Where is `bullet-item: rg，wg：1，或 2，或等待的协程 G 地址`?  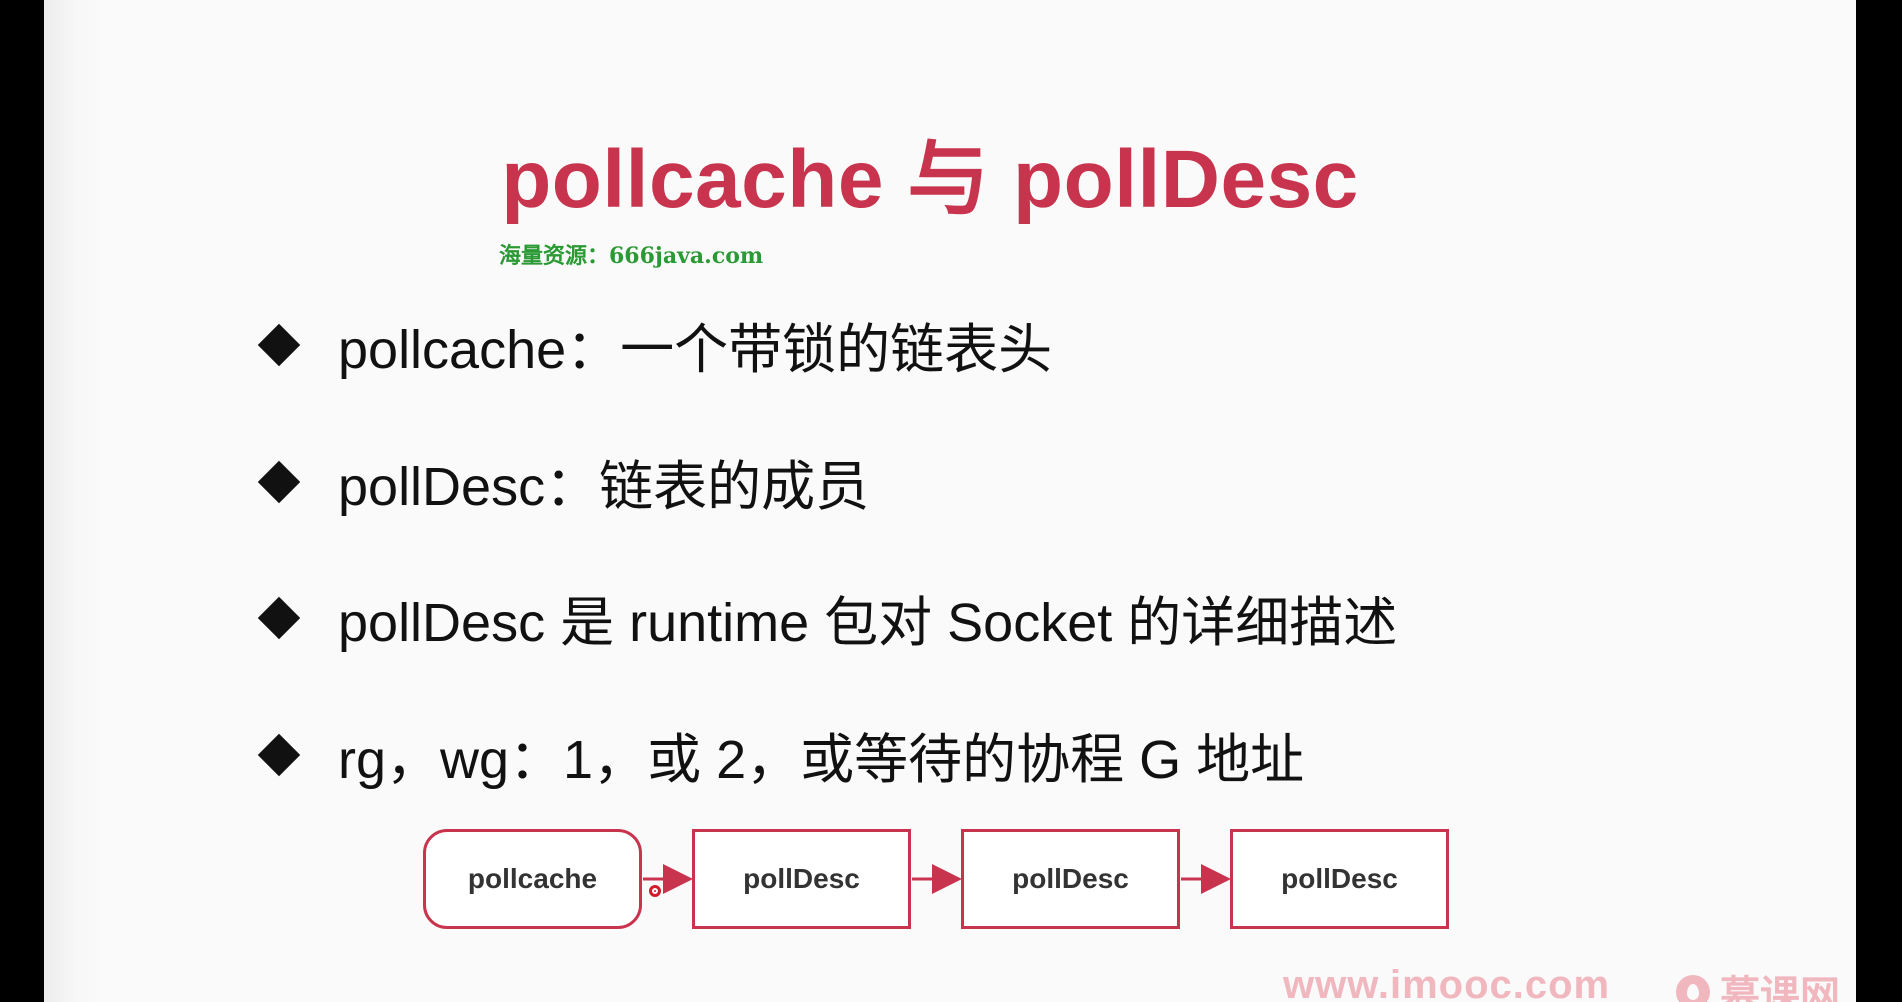
bullet-item: rg，wg：1，或 2，或等待的协程 G 地址 is located at coordinates (779, 754).